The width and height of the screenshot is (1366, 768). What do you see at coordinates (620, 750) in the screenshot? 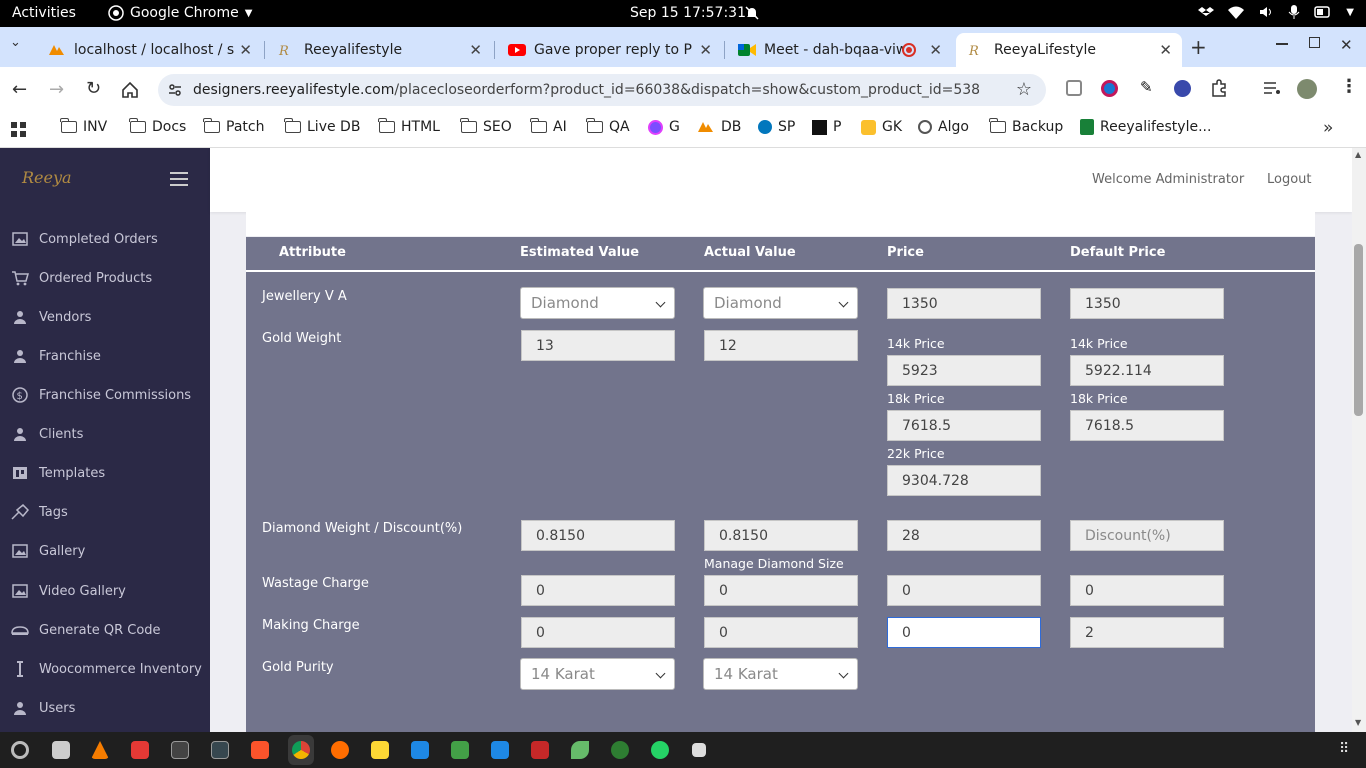
I see `hs-icon` at bounding box center [620, 750].